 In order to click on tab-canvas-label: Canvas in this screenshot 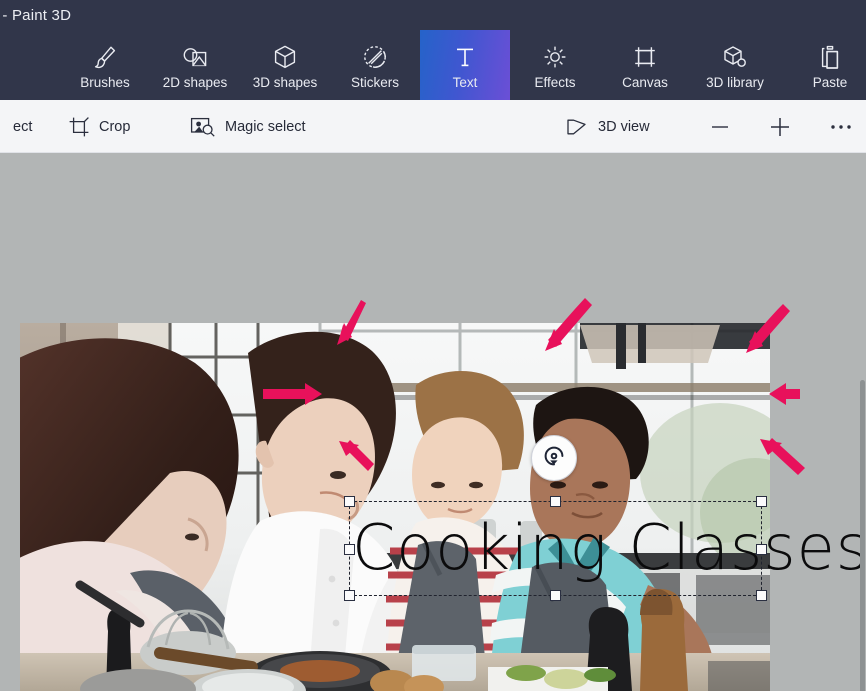, I will do `click(645, 82)`.